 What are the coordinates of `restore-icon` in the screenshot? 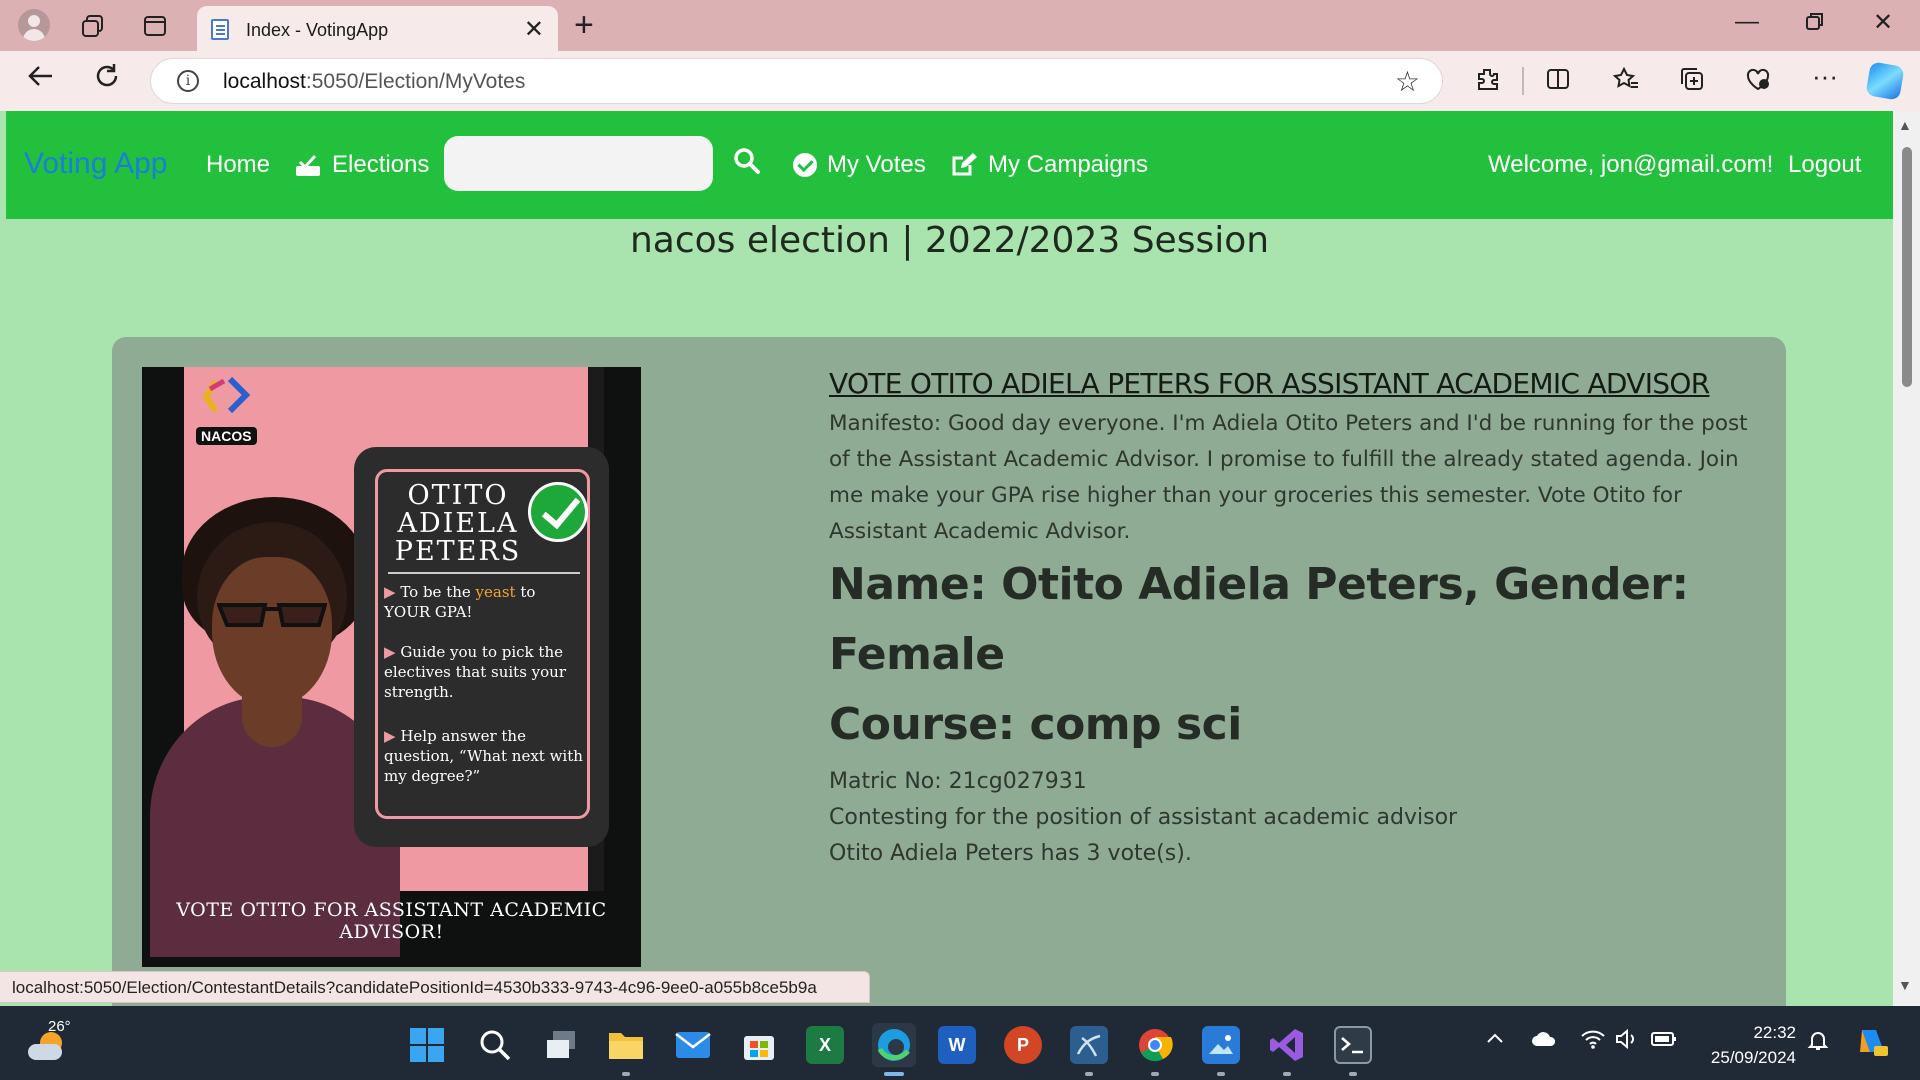 It's located at (1815, 24).